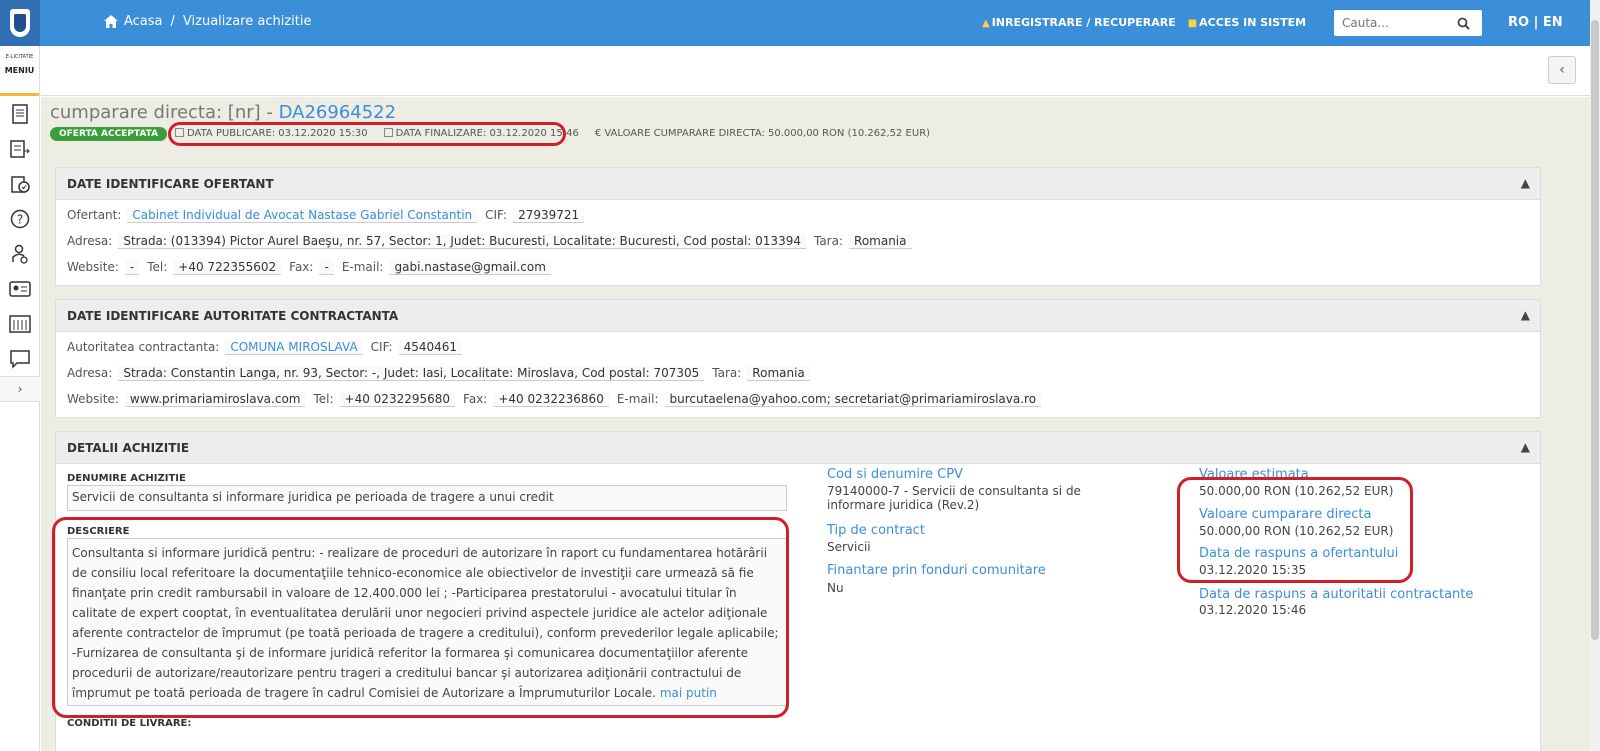 Image resolution: width=1600 pixels, height=751 pixels. I want to click on login-link-label: ACCES IN SISTEM, so click(1253, 22).